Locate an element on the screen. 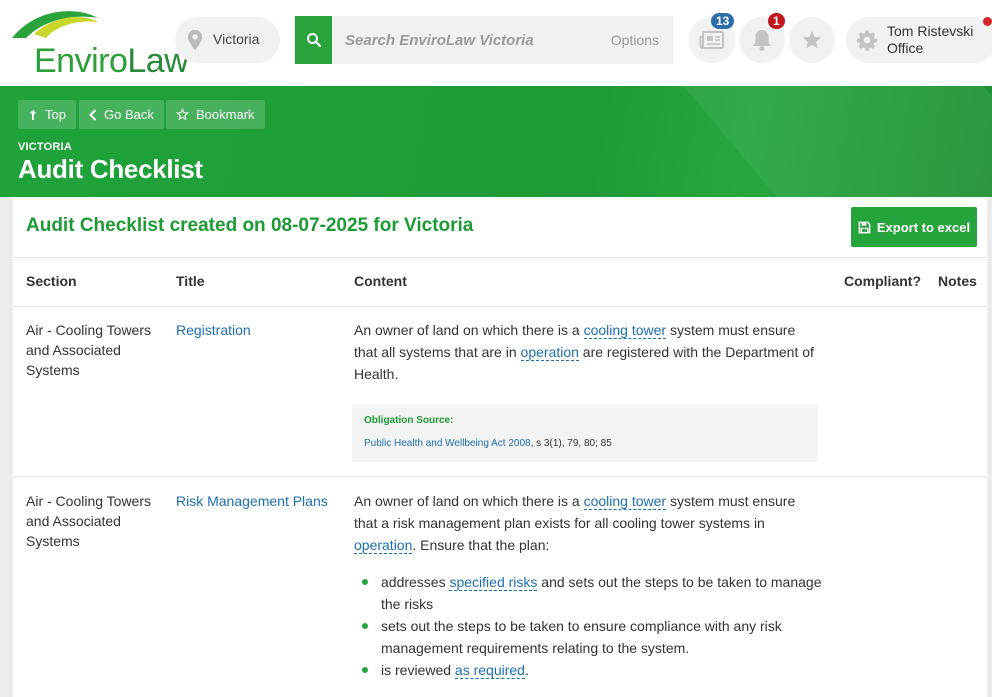 Image resolution: width=992 pixels, height=697 pixels. breadcrumb: VICTORIA is located at coordinates (45, 147).